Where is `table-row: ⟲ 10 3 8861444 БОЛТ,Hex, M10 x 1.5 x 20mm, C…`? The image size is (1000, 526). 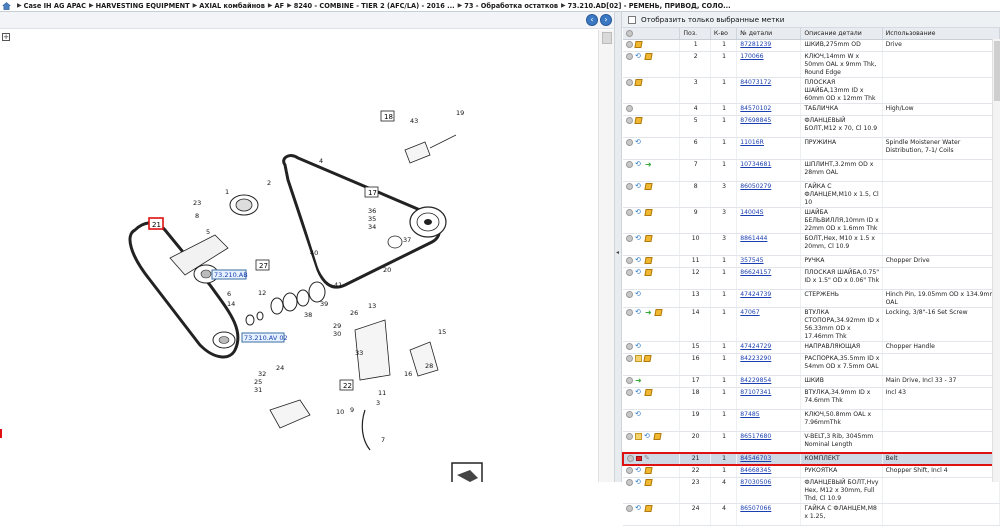
table-row: ⟲ 10 3 8861444 БОЛТ,Hex, M10 x 1.5 x 20mm, C… is located at coordinates (811, 244).